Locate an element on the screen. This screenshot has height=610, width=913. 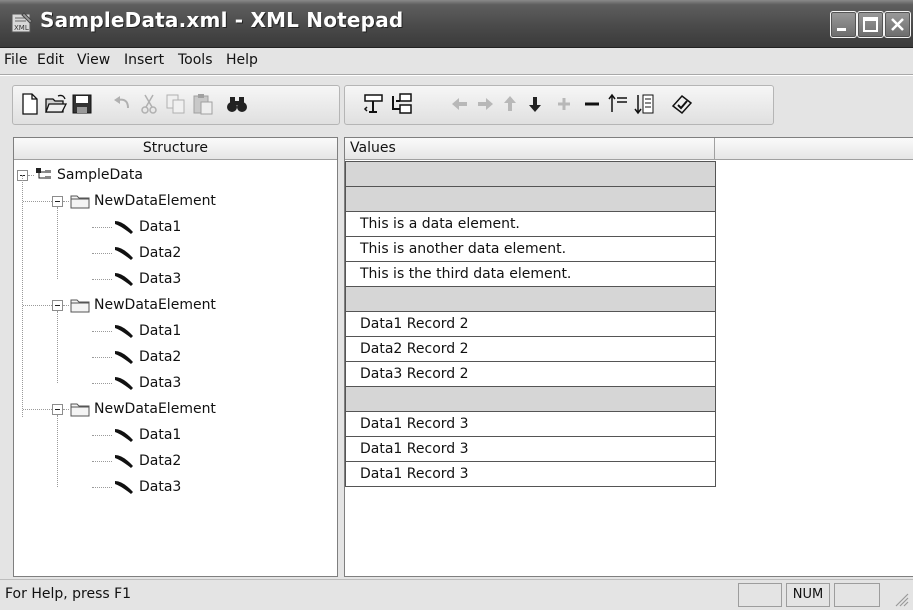
minimize-button is located at coordinates (843, 24).